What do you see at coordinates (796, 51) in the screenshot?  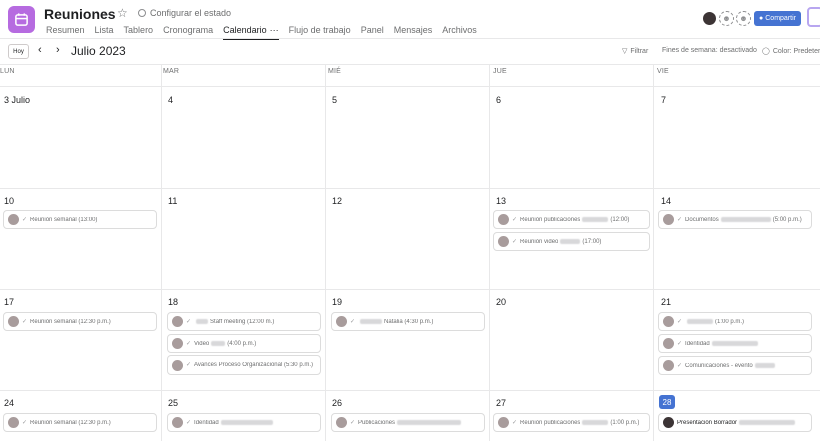 I see `color-label: Color: Predeterm` at bounding box center [796, 51].